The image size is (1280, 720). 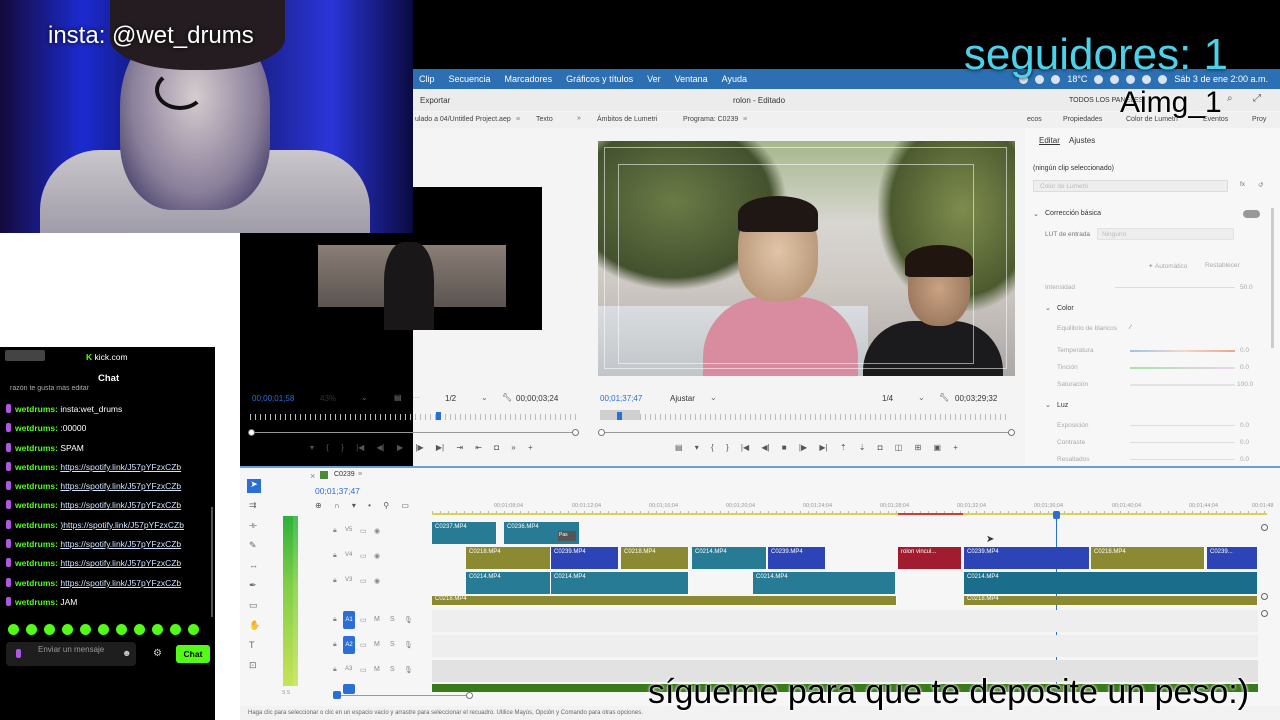 I want to click on lumetri-scrollbar, so click(x=1272, y=278).